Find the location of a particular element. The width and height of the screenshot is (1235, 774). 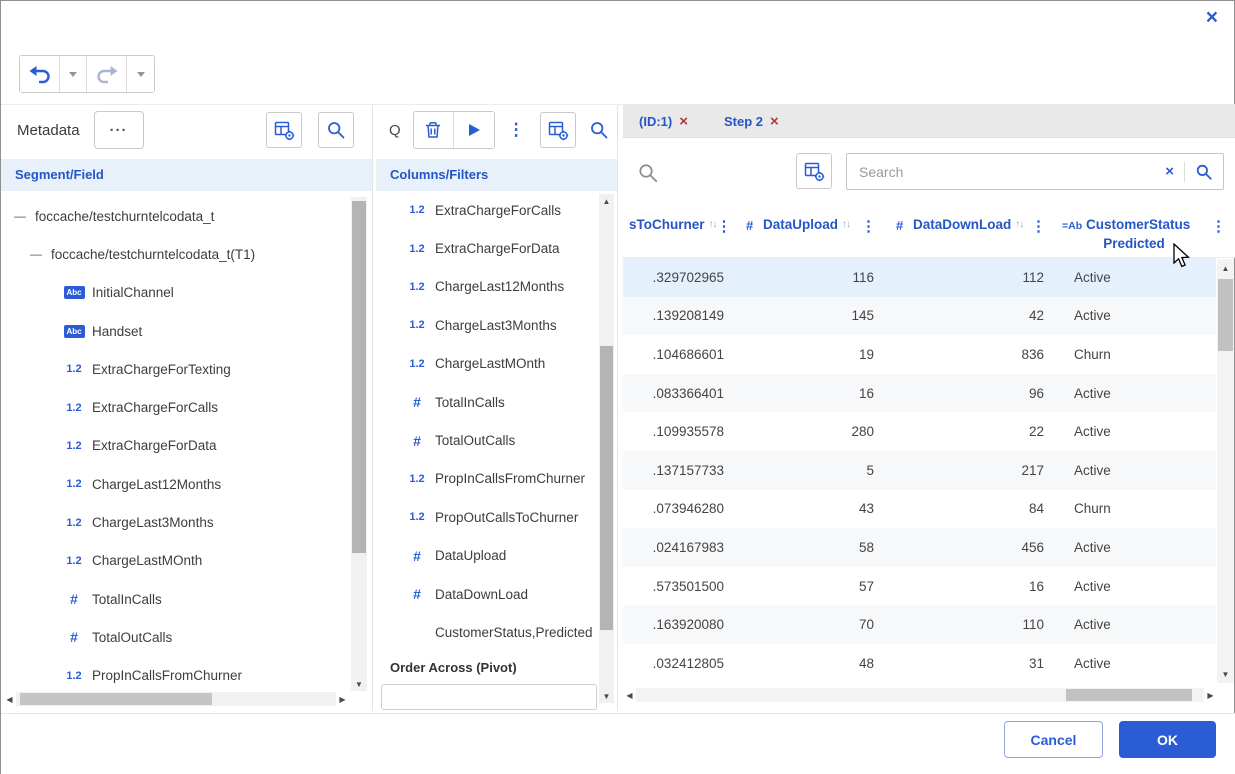

tree-item: 1.2 ChargeLastMOnth is located at coordinates (175, 561).